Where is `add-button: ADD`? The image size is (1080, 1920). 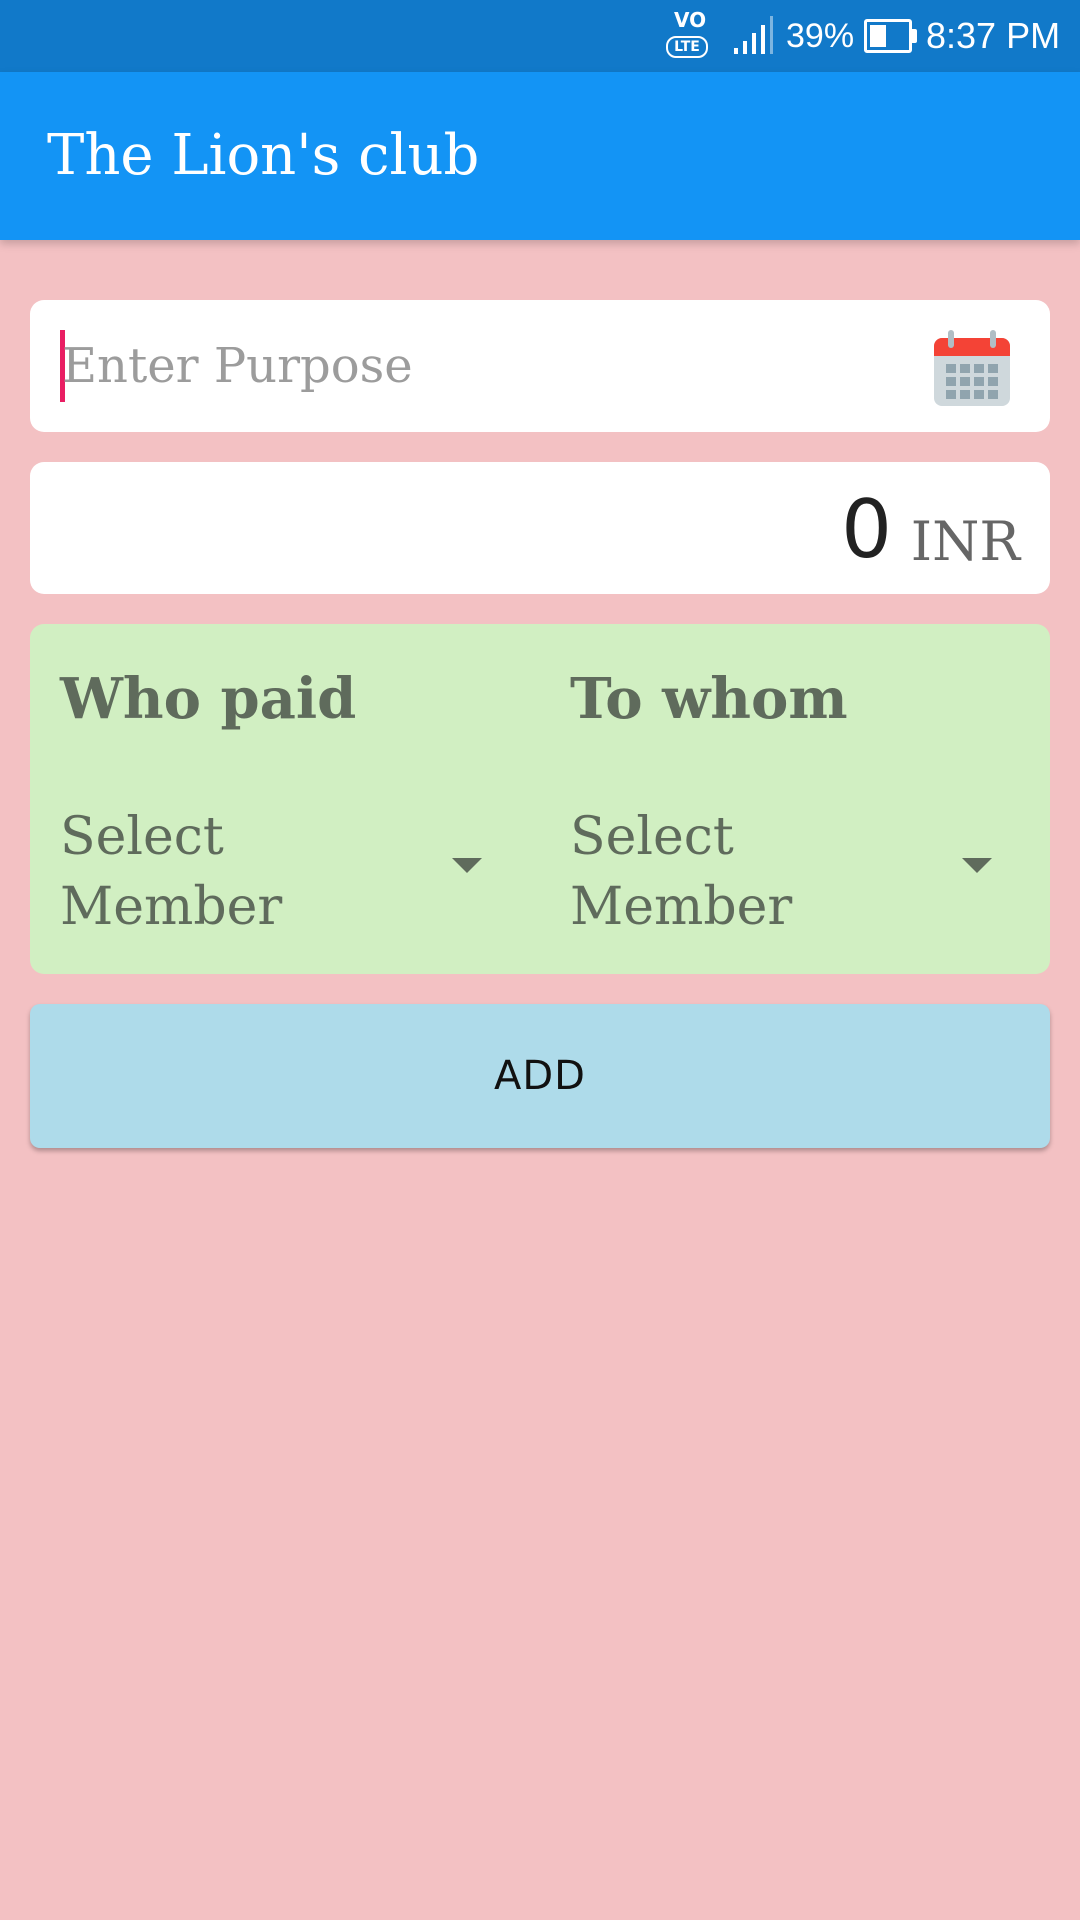
add-button: ADD is located at coordinates (540, 1076).